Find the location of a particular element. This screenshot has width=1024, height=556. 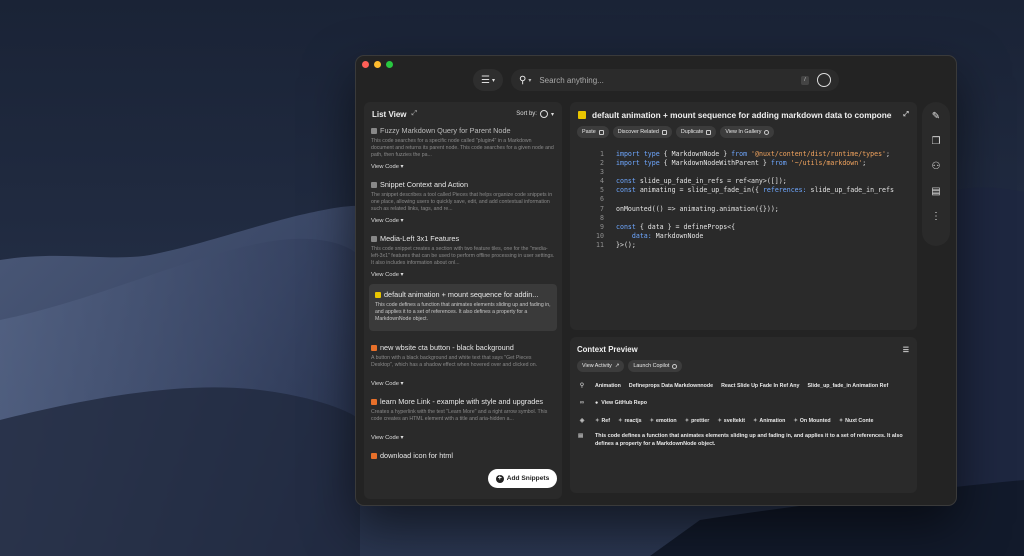

tag-chip: ✦ sveltekit is located at coordinates (731, 421).